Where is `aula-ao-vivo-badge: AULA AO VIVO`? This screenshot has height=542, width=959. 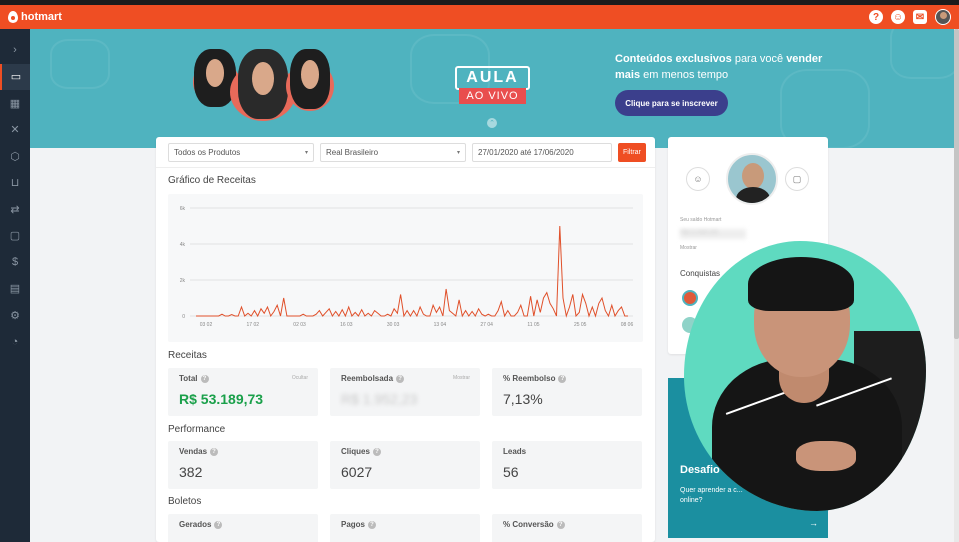
aula-ao-vivo-badge: AULA AO VIVO is located at coordinates (492, 85).